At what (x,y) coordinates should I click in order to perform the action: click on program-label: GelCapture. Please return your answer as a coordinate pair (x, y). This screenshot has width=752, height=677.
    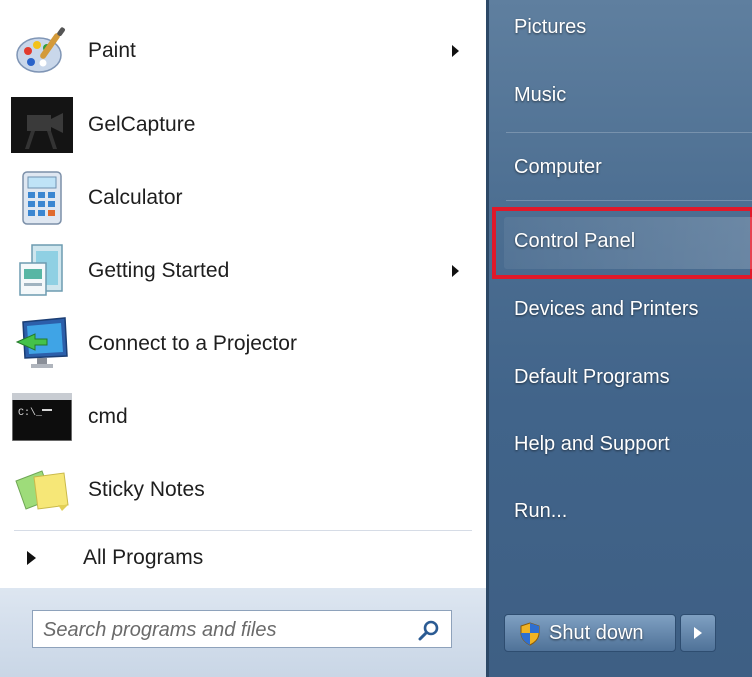
    Looking at the image, I should click on (142, 124).